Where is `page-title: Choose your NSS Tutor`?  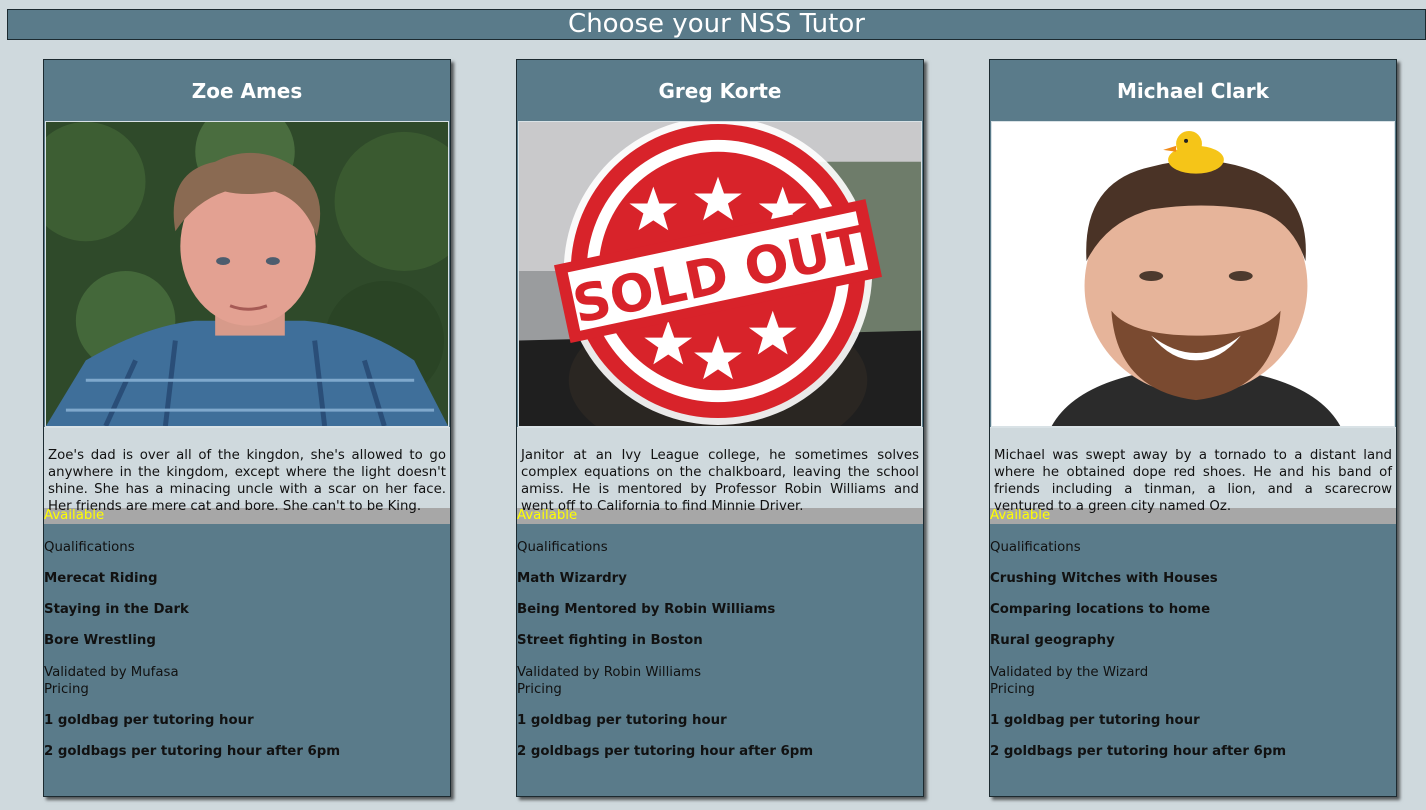
page-title: Choose your NSS Tutor is located at coordinates (716, 24).